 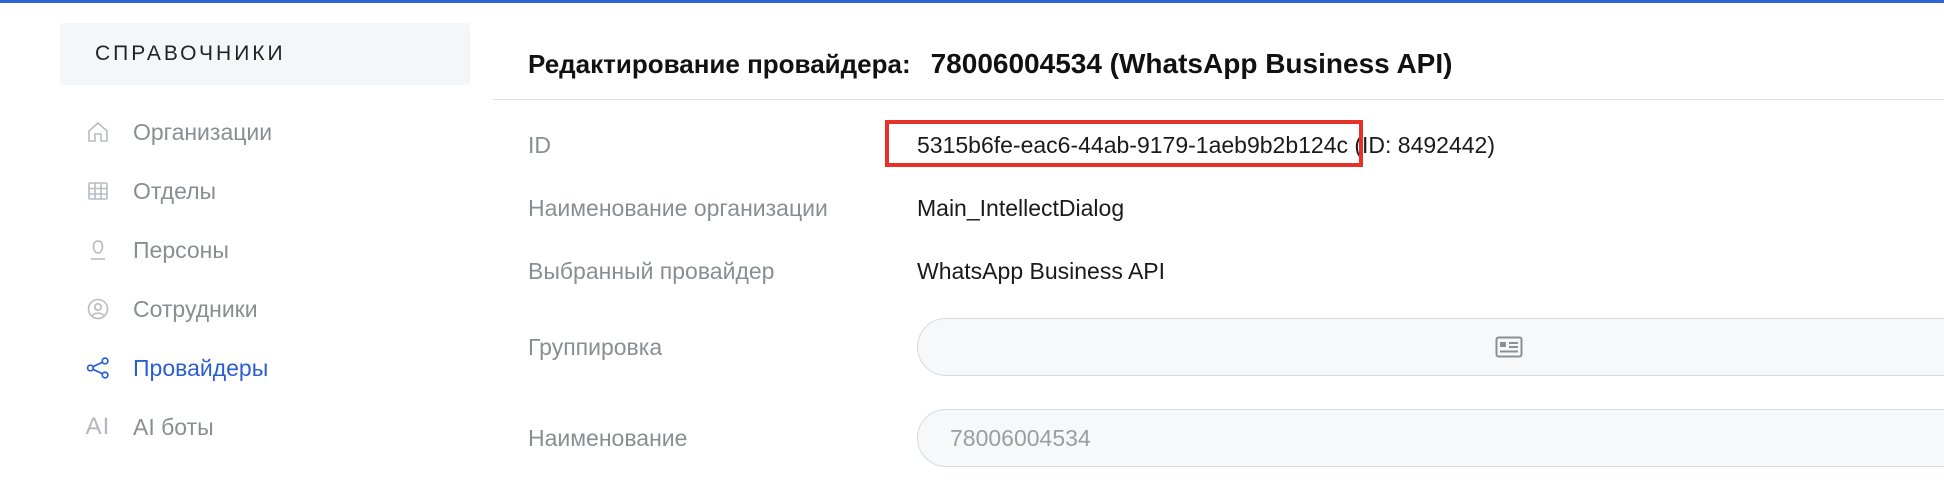 What do you see at coordinates (98, 250) in the screenshot?
I see `person-icon` at bounding box center [98, 250].